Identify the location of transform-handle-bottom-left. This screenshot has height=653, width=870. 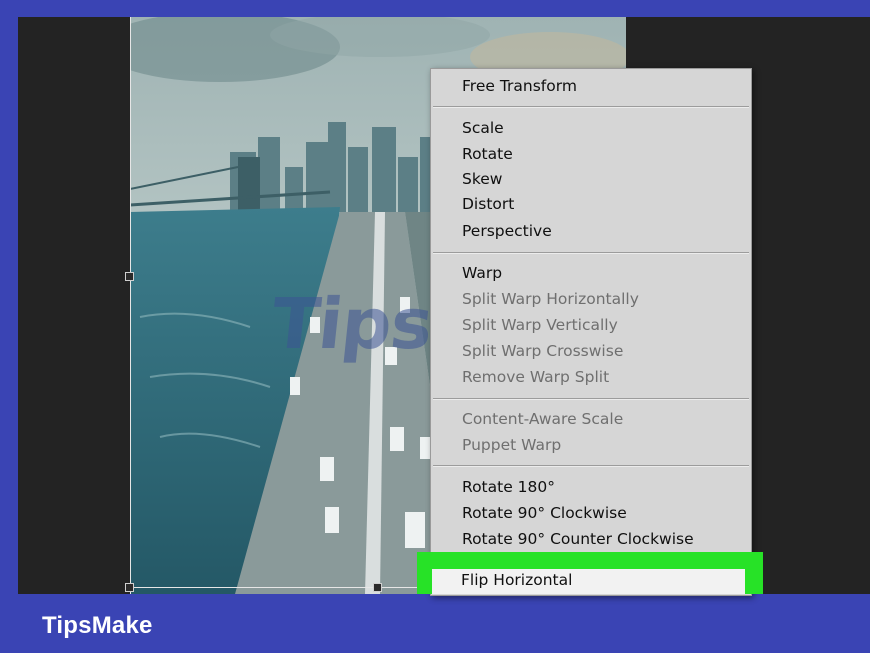
(129, 587).